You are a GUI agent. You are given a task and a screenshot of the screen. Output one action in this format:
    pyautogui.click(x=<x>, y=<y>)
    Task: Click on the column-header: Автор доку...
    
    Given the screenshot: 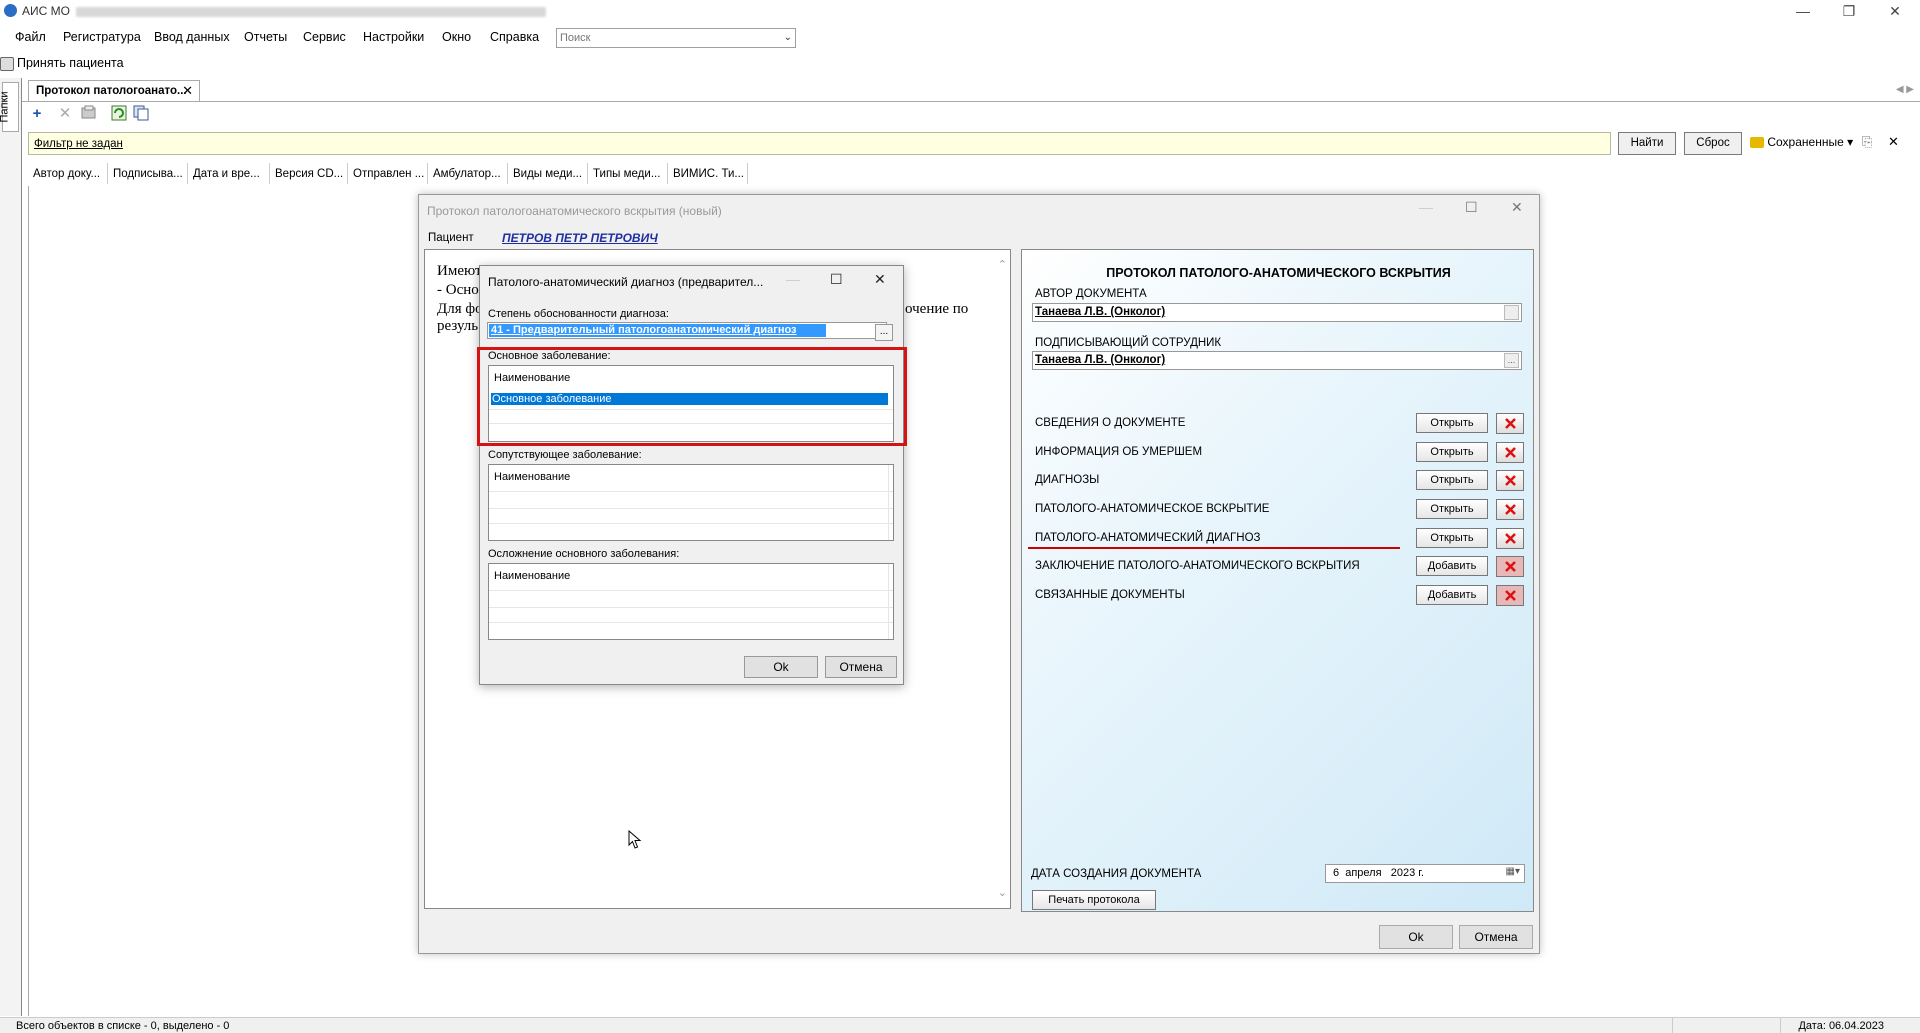 What is the action you would take?
    pyautogui.click(x=68, y=173)
    